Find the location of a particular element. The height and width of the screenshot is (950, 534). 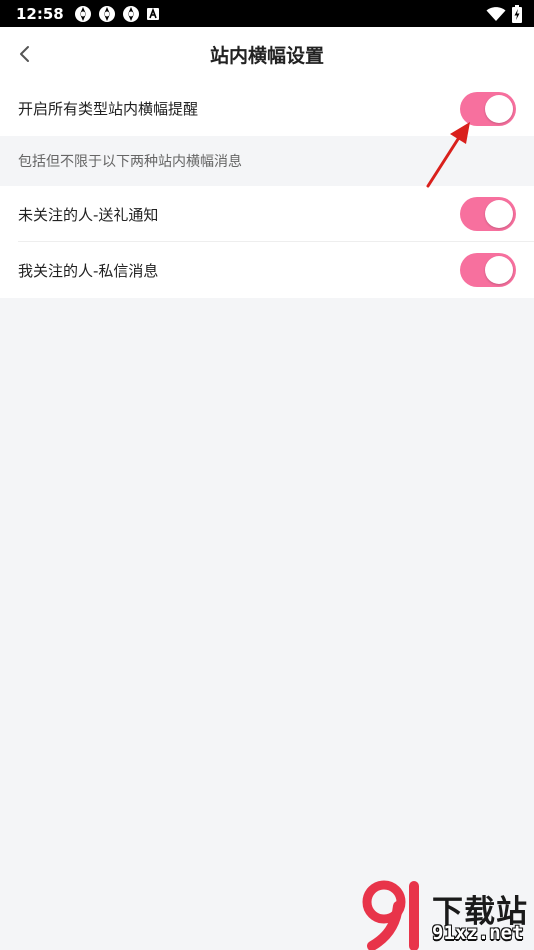

setting-label: 未关注的人-送礼通知 is located at coordinates (88, 214).